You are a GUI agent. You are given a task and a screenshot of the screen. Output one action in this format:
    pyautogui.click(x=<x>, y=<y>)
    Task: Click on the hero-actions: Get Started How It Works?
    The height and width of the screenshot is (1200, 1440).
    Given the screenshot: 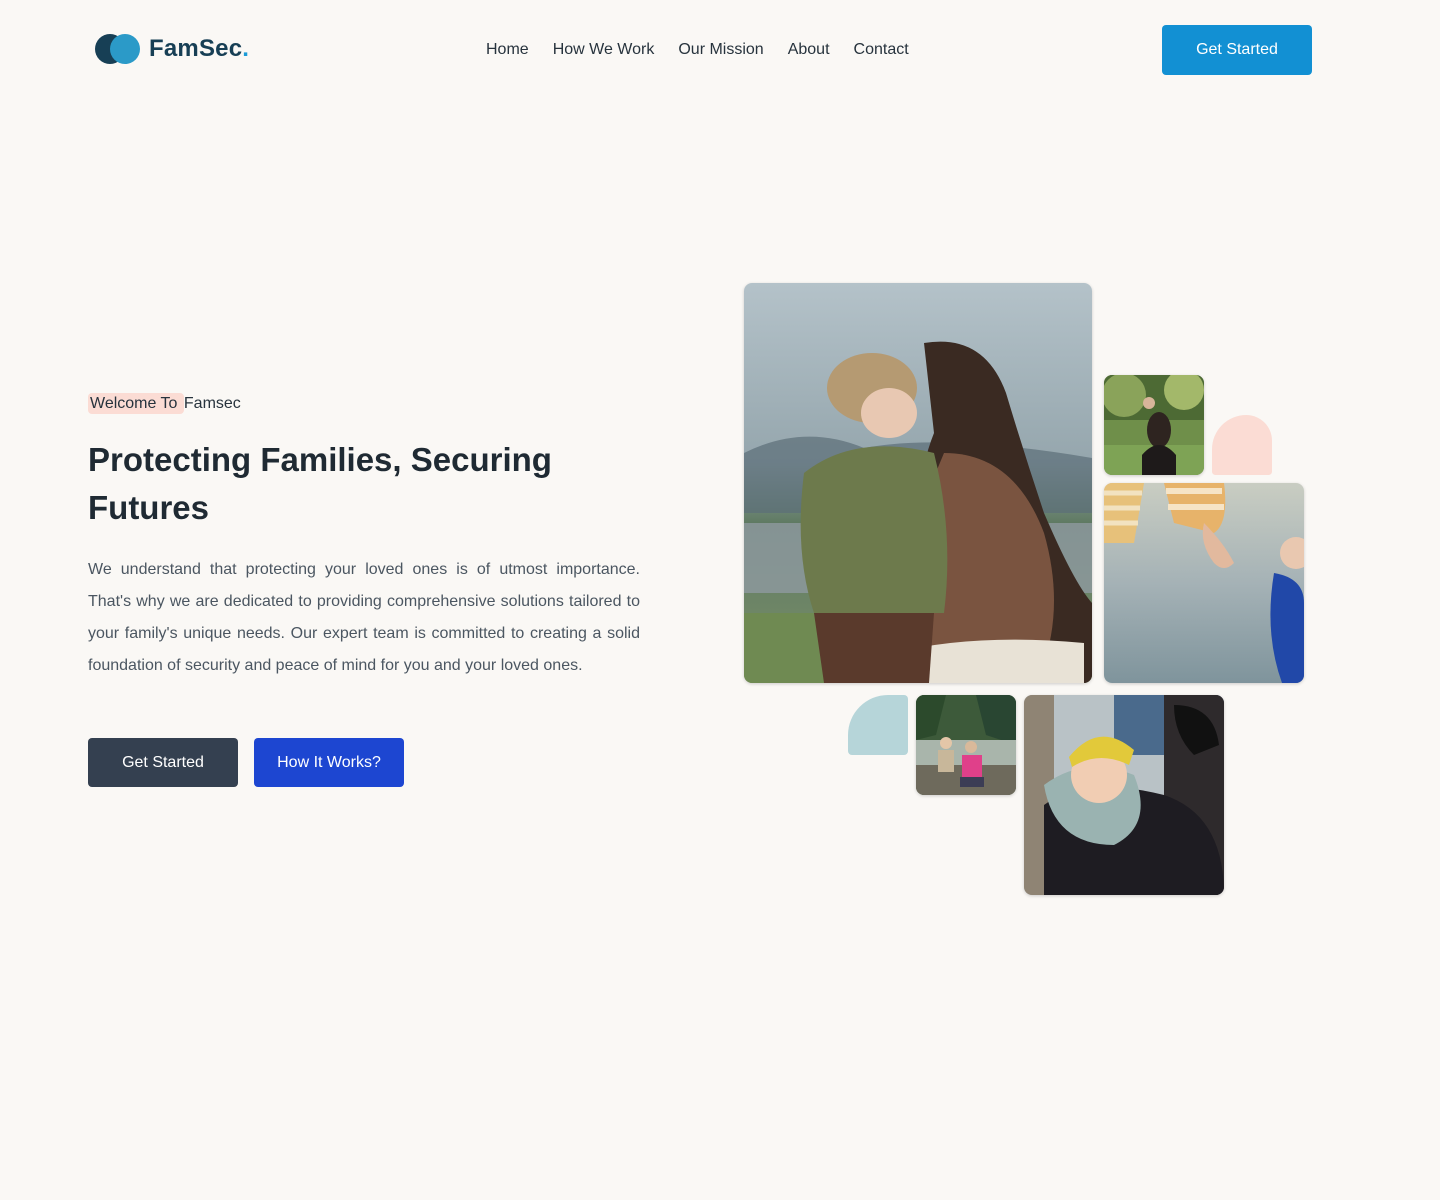 What is the action you would take?
    pyautogui.click(x=246, y=762)
    